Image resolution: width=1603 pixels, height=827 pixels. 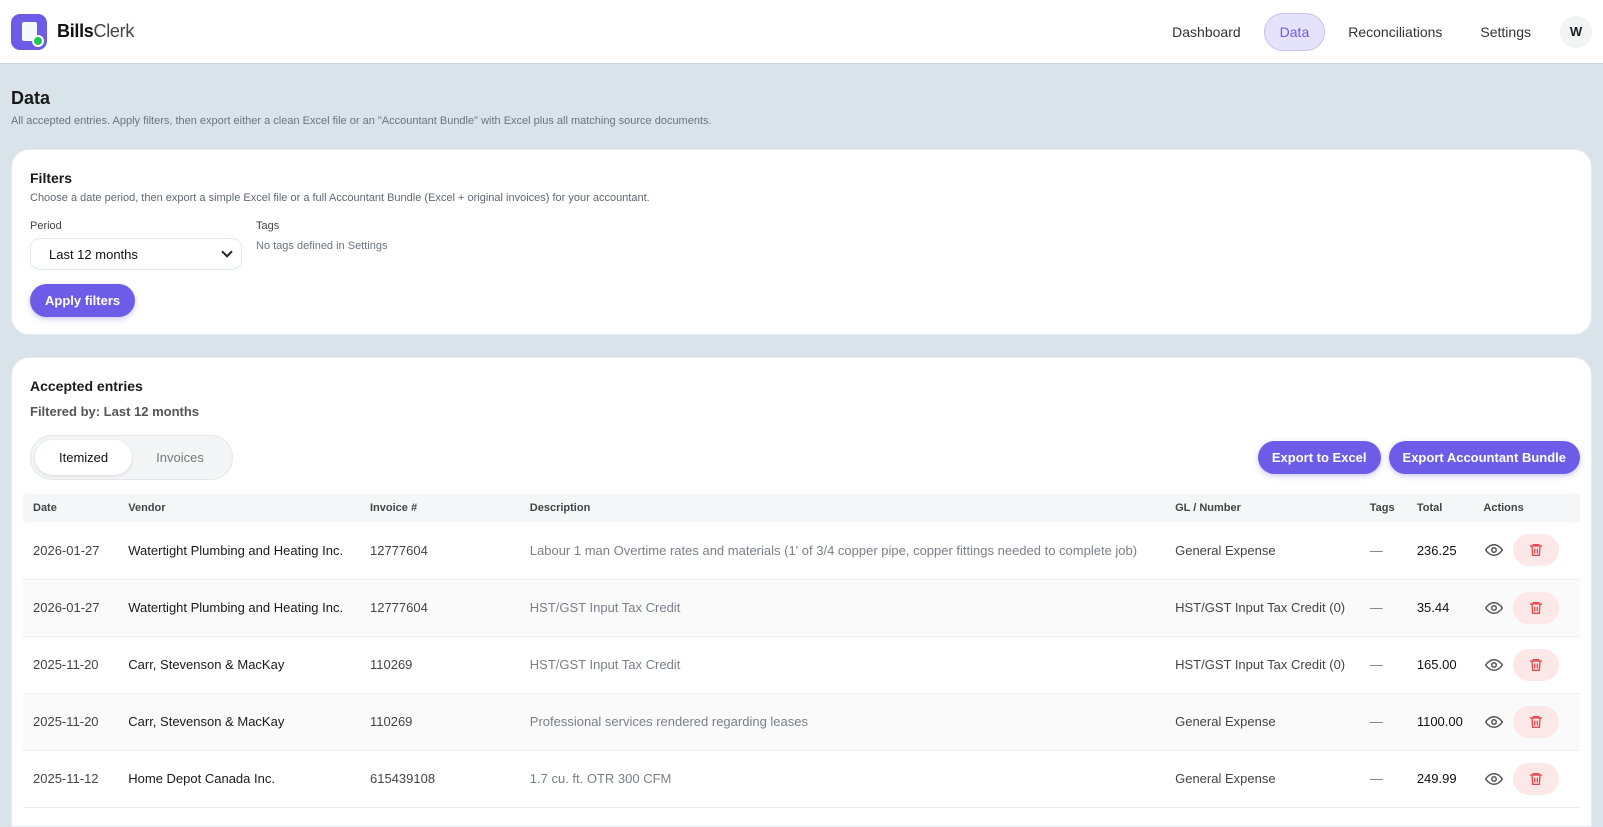 I want to click on brand-name-light: Clerk, so click(x=114, y=31).